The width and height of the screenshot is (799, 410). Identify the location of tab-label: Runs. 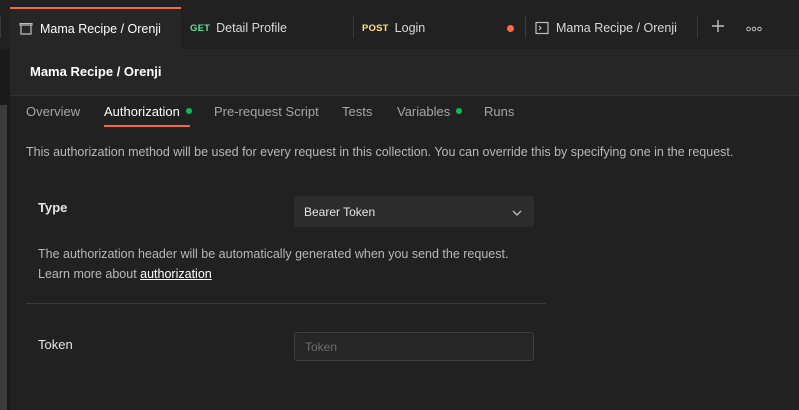
(499, 111).